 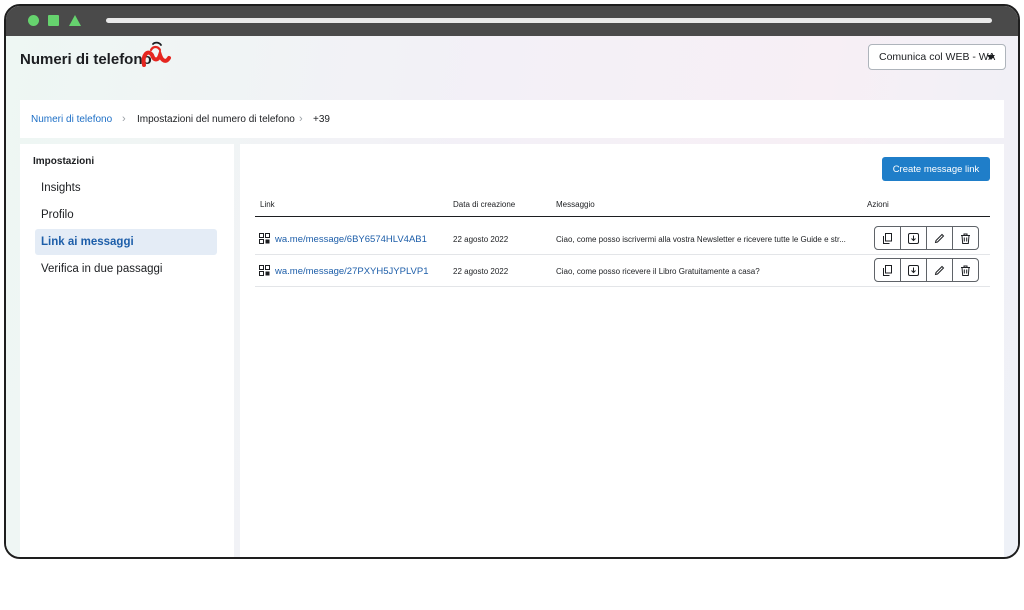 I want to click on create-message-link-button: Create message link, so click(x=936, y=169).